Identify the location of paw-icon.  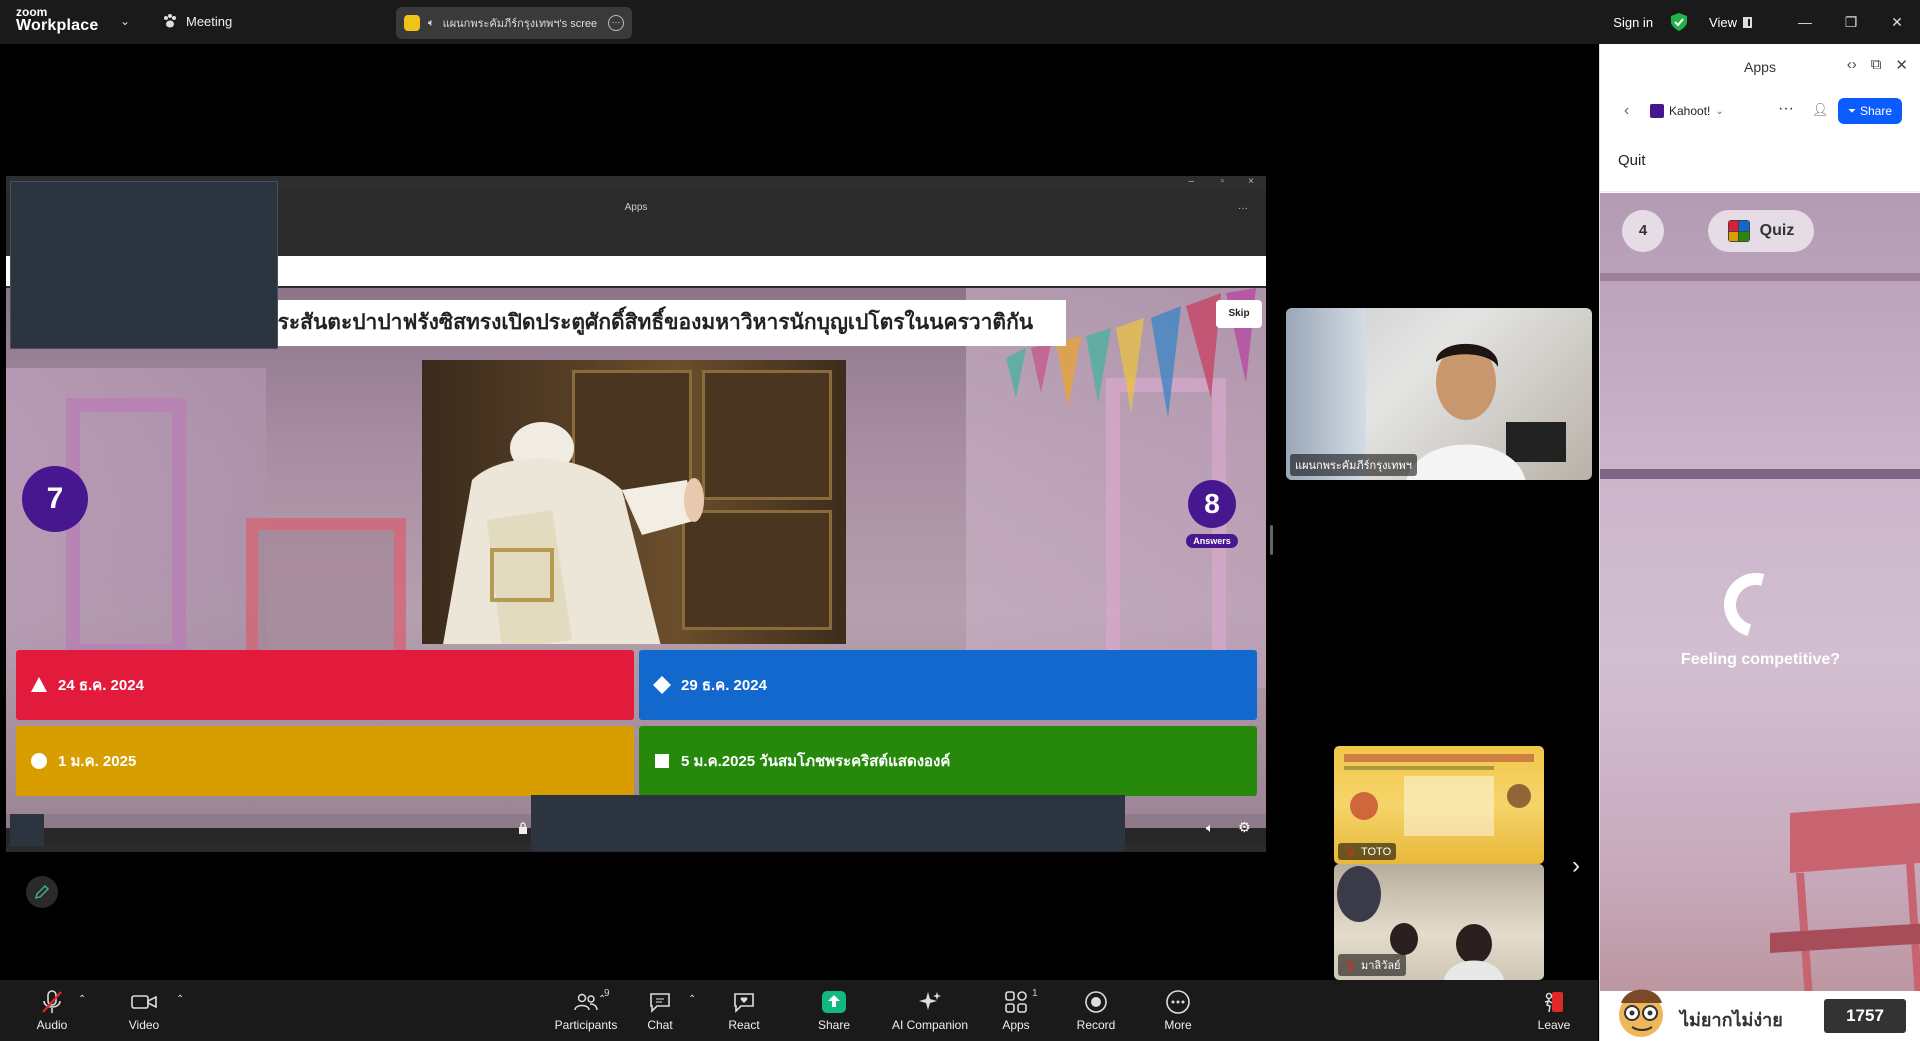
(170, 21).